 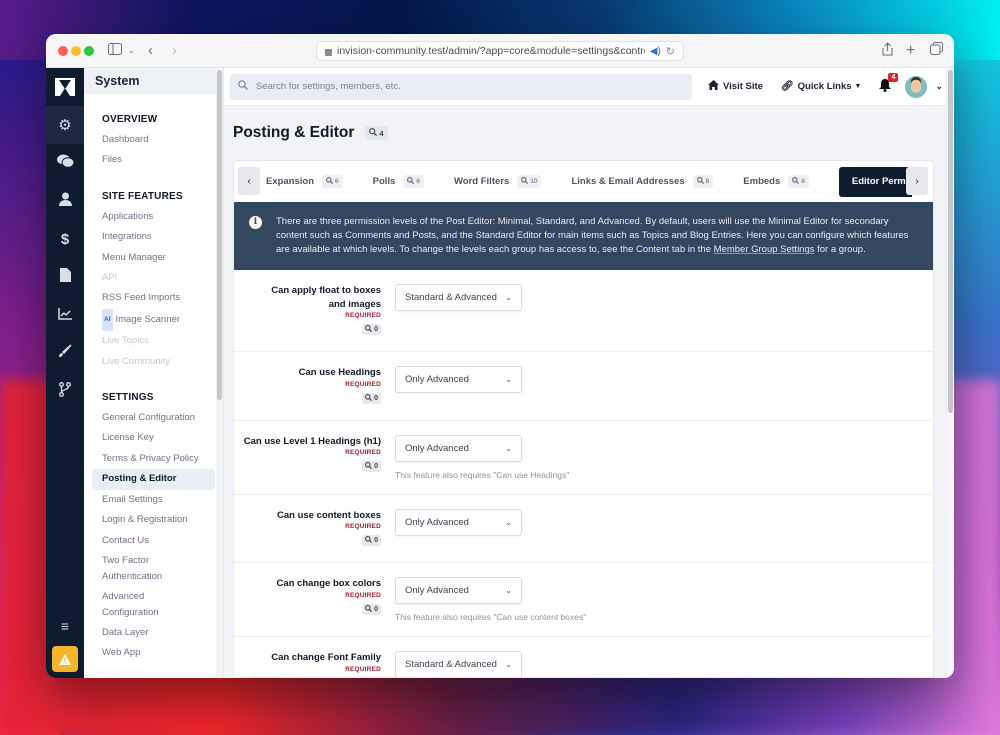 I want to click on tab-editor-permissions: Editor Permissions, so click(x=875, y=181).